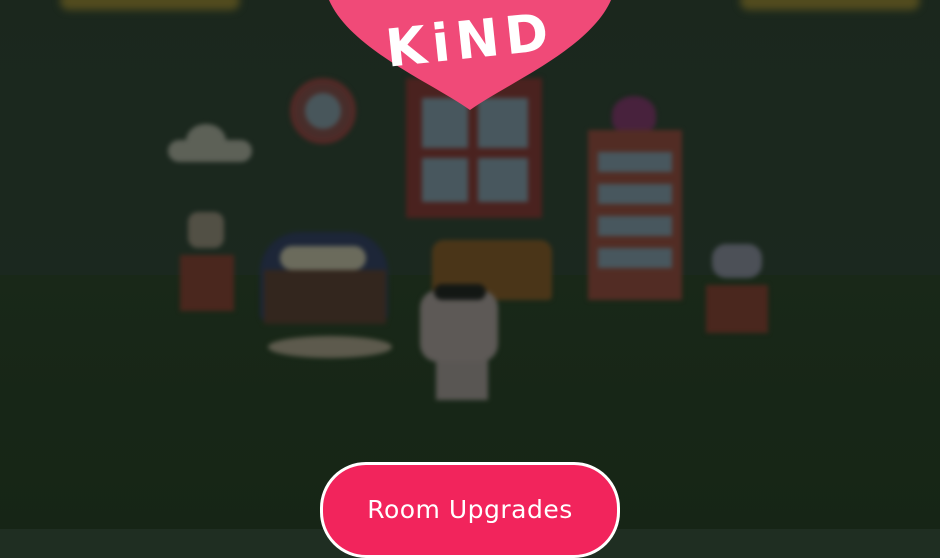 The height and width of the screenshot is (558, 940). I want to click on room-upgrades-label: Room Upgrades, so click(470, 509).